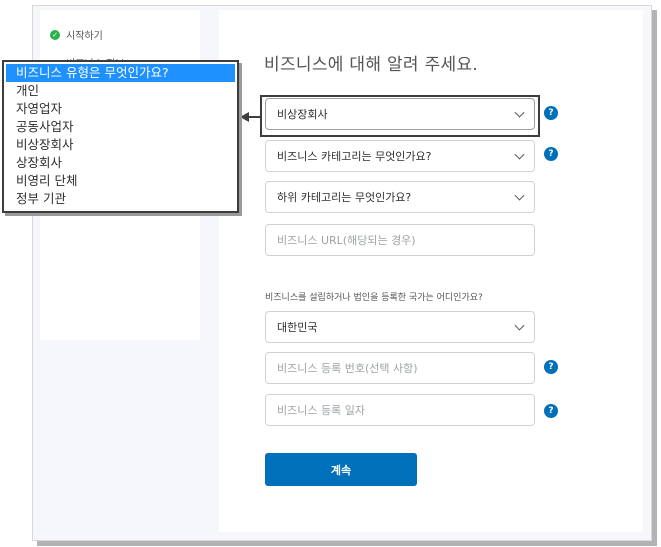  I want to click on dropdown-option: 자영업자, so click(120, 109).